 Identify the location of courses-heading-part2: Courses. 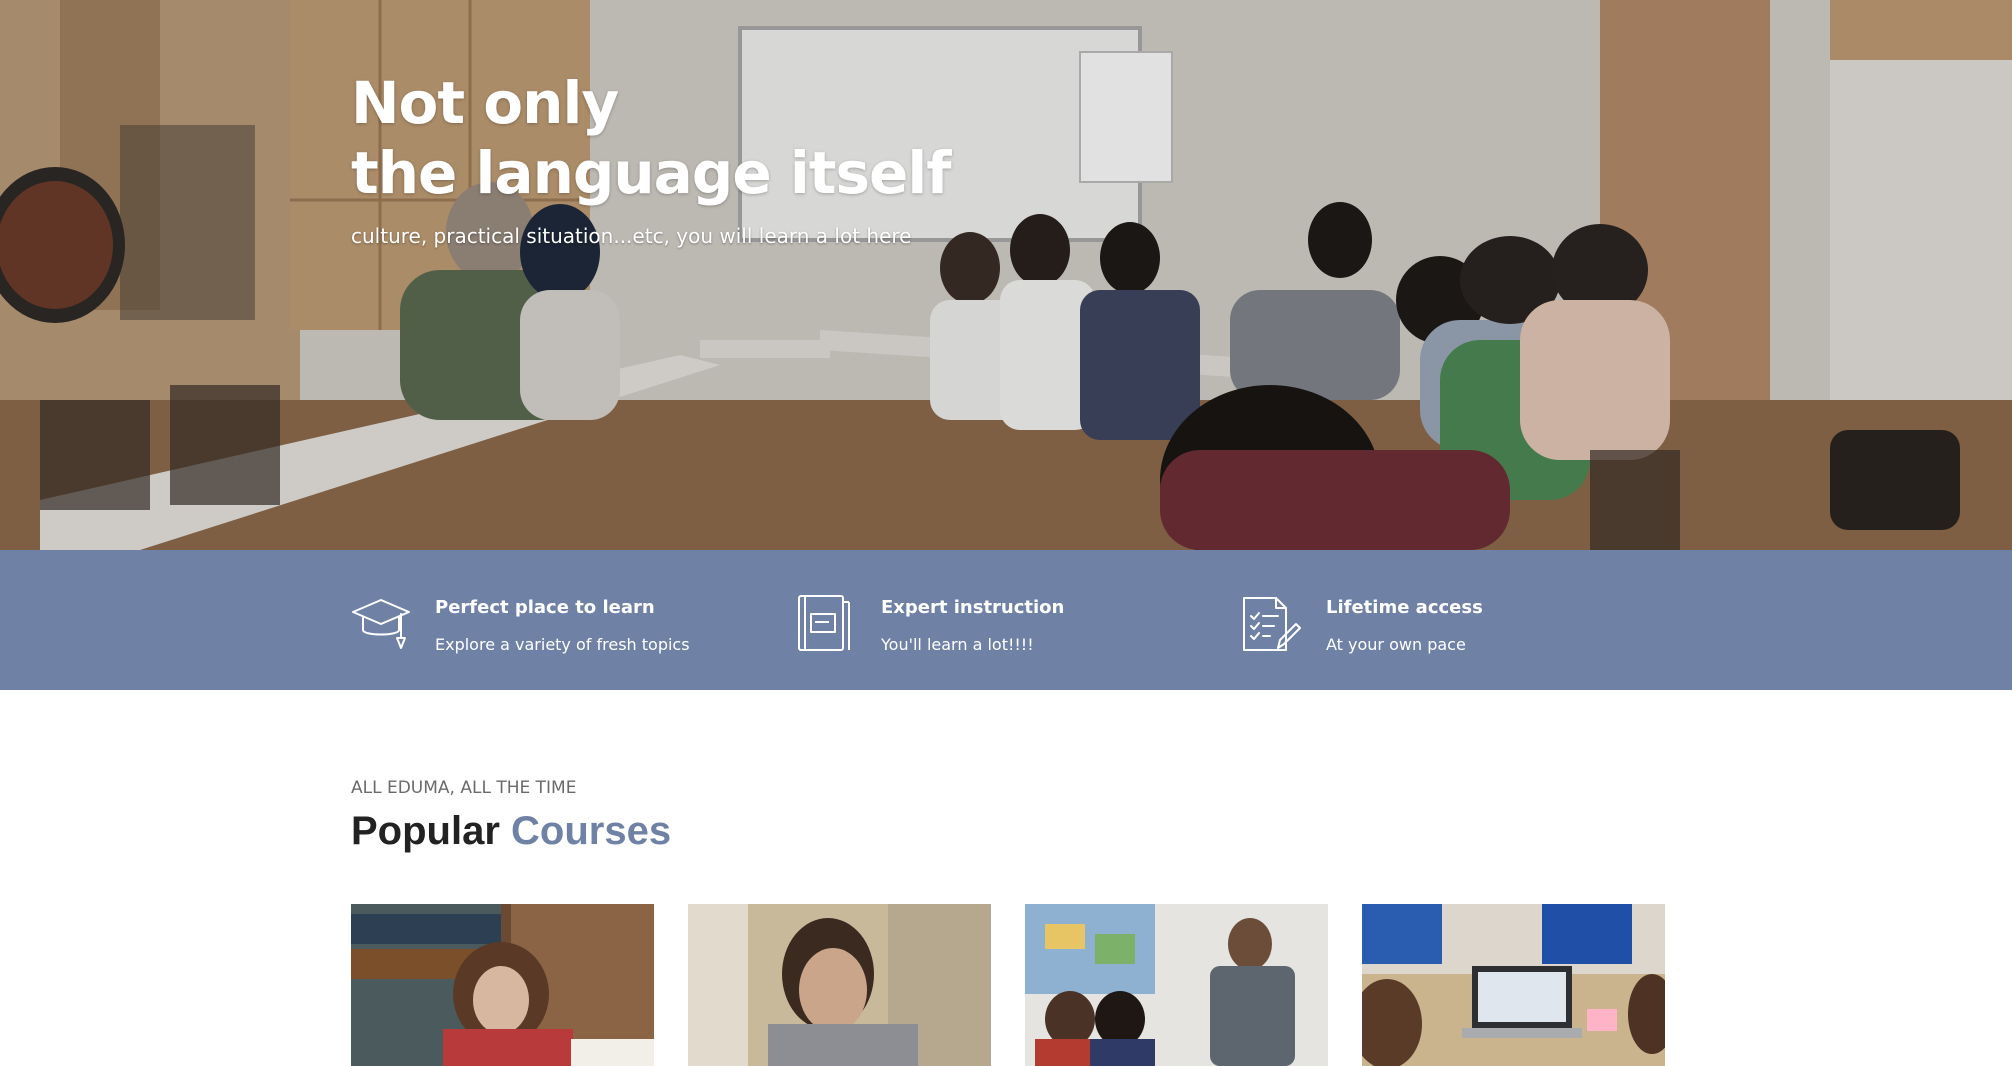
(591, 831).